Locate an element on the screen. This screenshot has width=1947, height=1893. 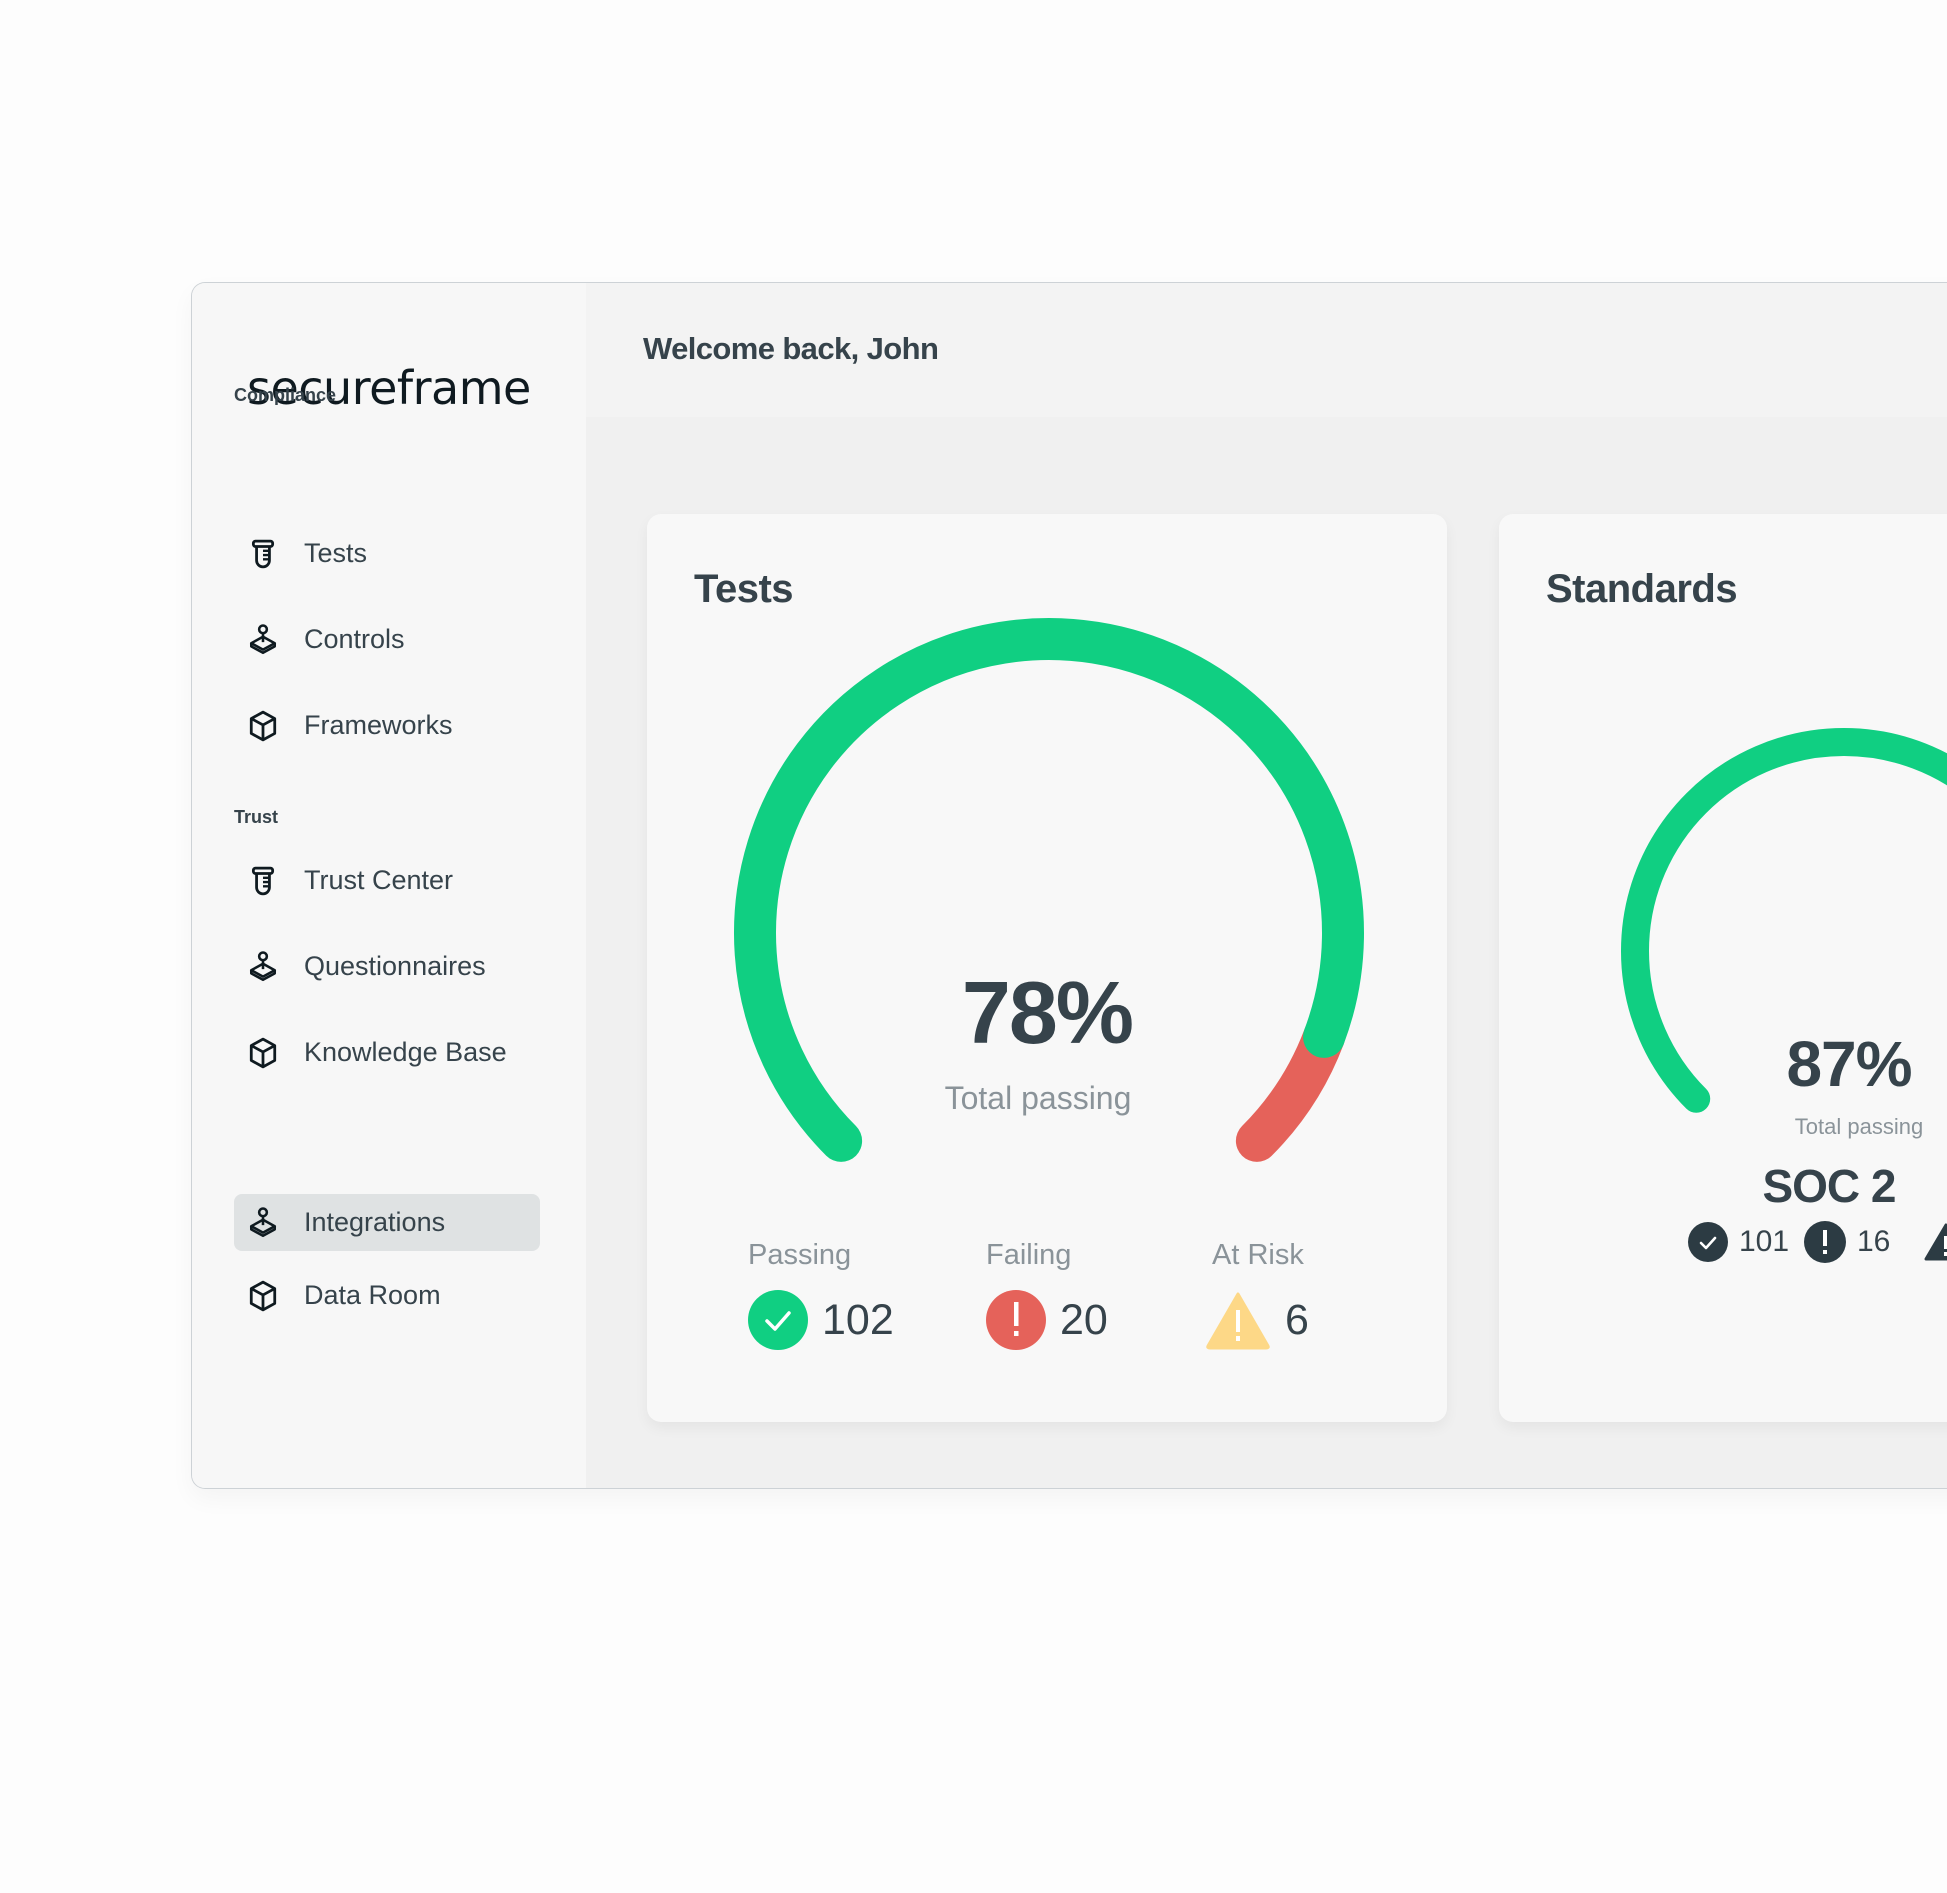
sidebar-item-questionnaires: Questionnaires is located at coordinates (387, 966).